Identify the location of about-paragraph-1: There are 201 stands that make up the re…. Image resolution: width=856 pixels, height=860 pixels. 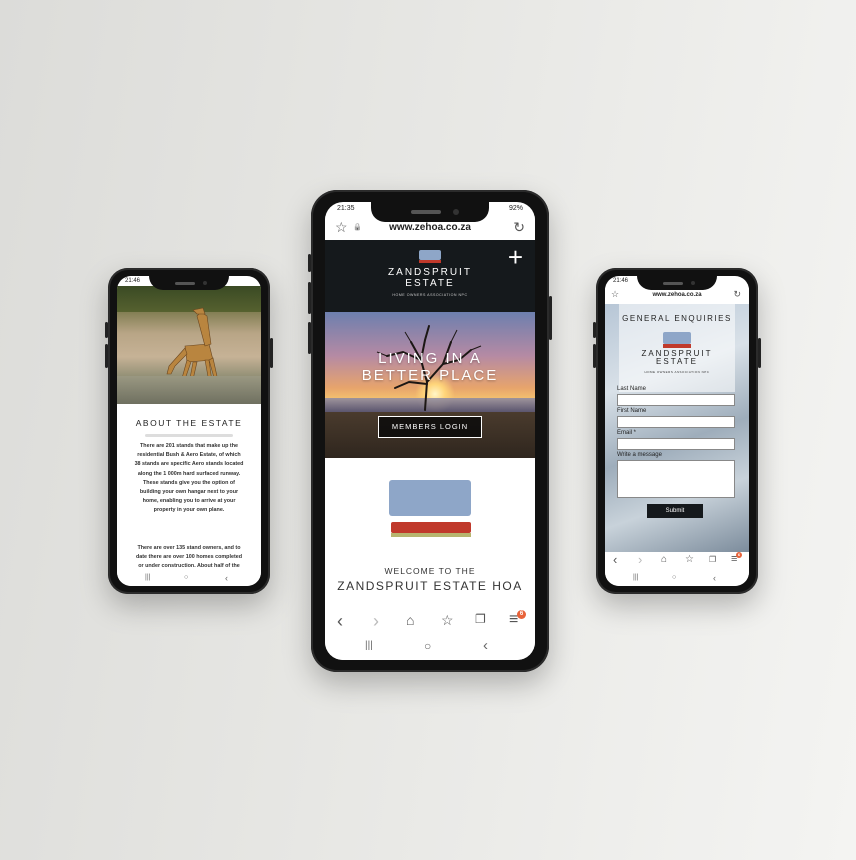
(189, 479).